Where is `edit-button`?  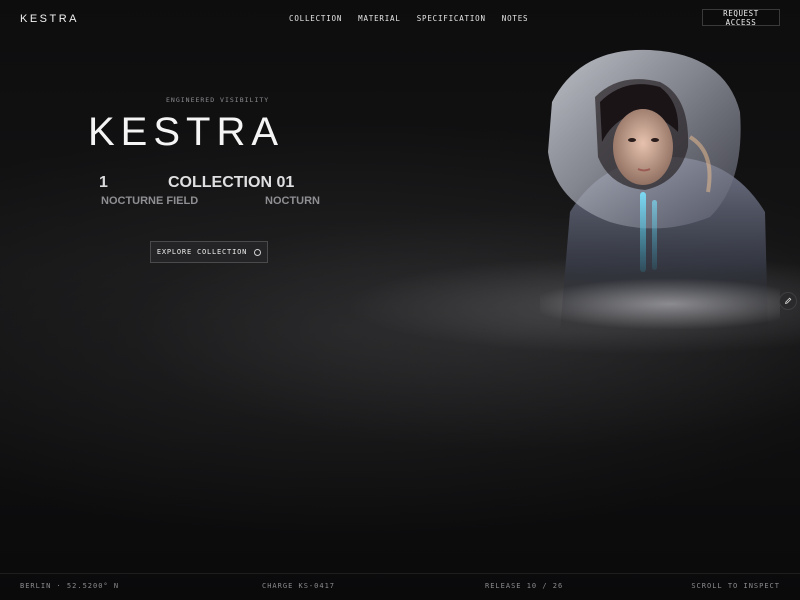 edit-button is located at coordinates (788, 301).